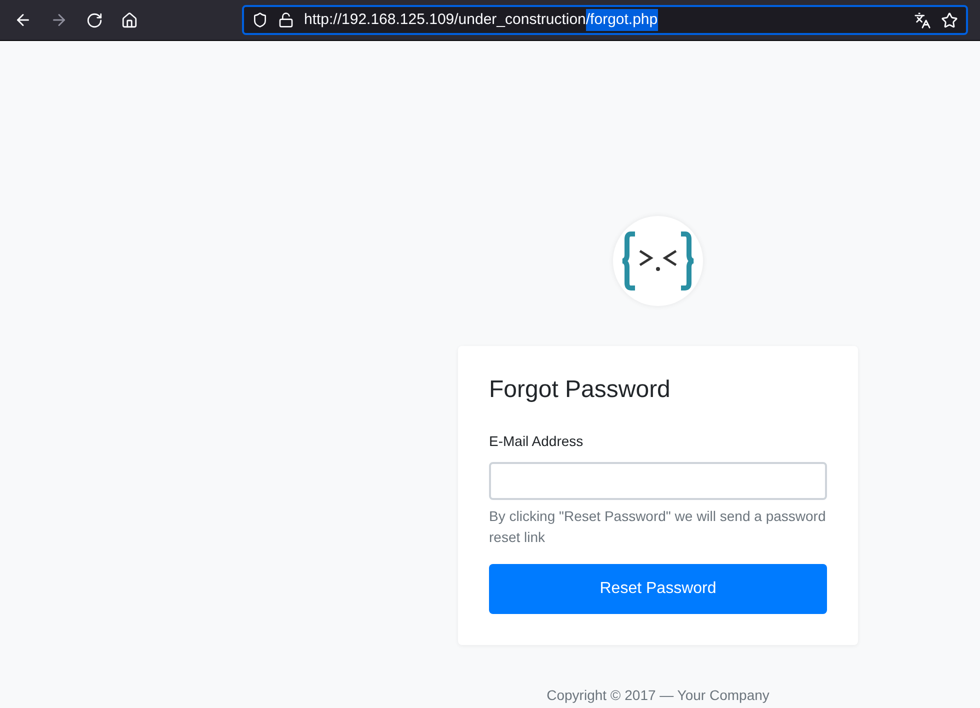 The height and width of the screenshot is (708, 980). I want to click on unlocked-icon, so click(286, 20).